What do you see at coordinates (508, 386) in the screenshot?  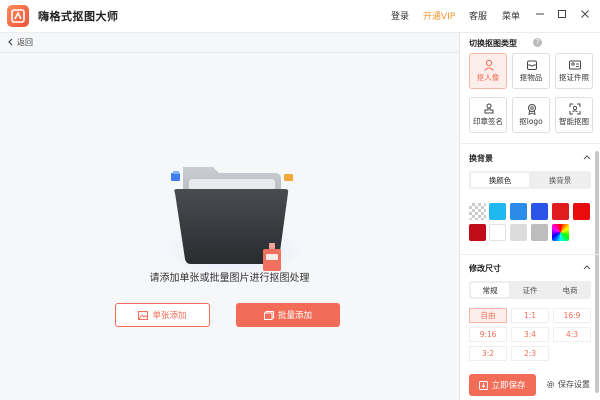 I see `save-label: 立即保存` at bounding box center [508, 386].